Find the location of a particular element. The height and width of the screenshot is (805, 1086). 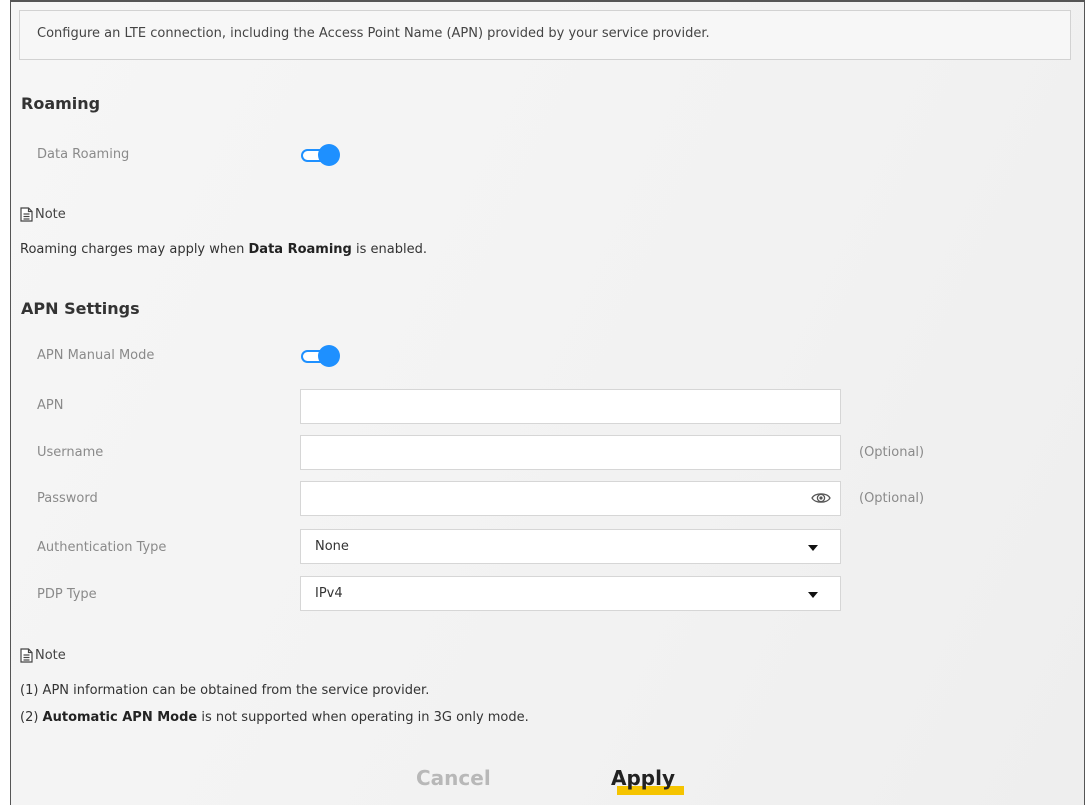

password-input is located at coordinates (570, 498).